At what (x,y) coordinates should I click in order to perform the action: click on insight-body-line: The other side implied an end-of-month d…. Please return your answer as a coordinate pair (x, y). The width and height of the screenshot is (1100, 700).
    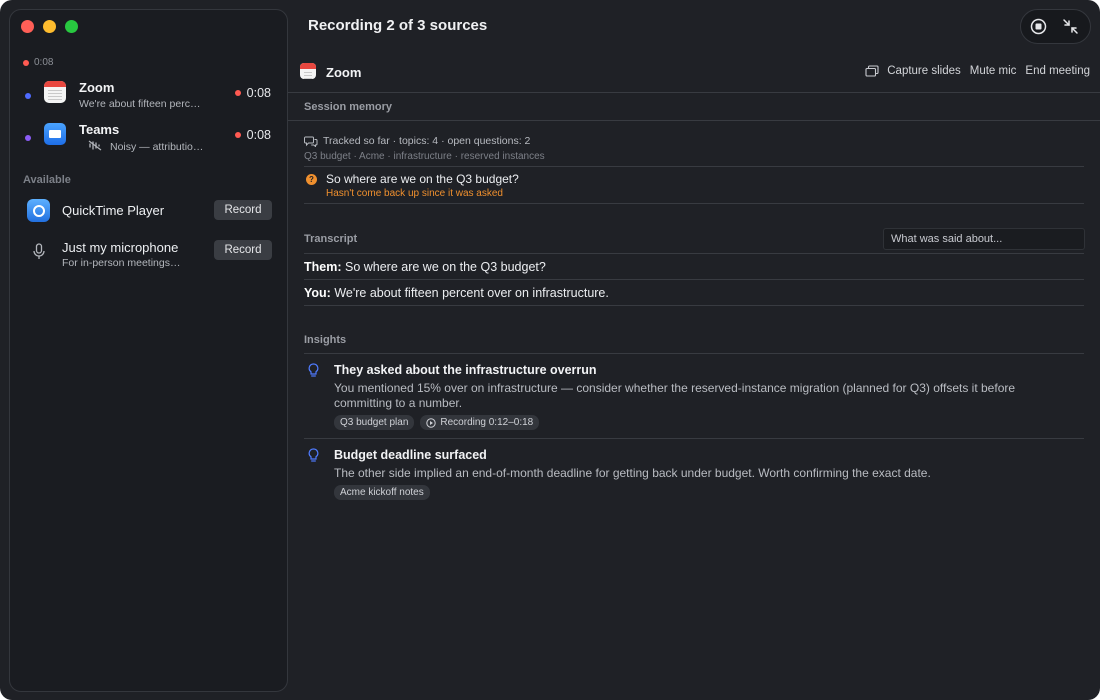
    Looking at the image, I should click on (632, 473).